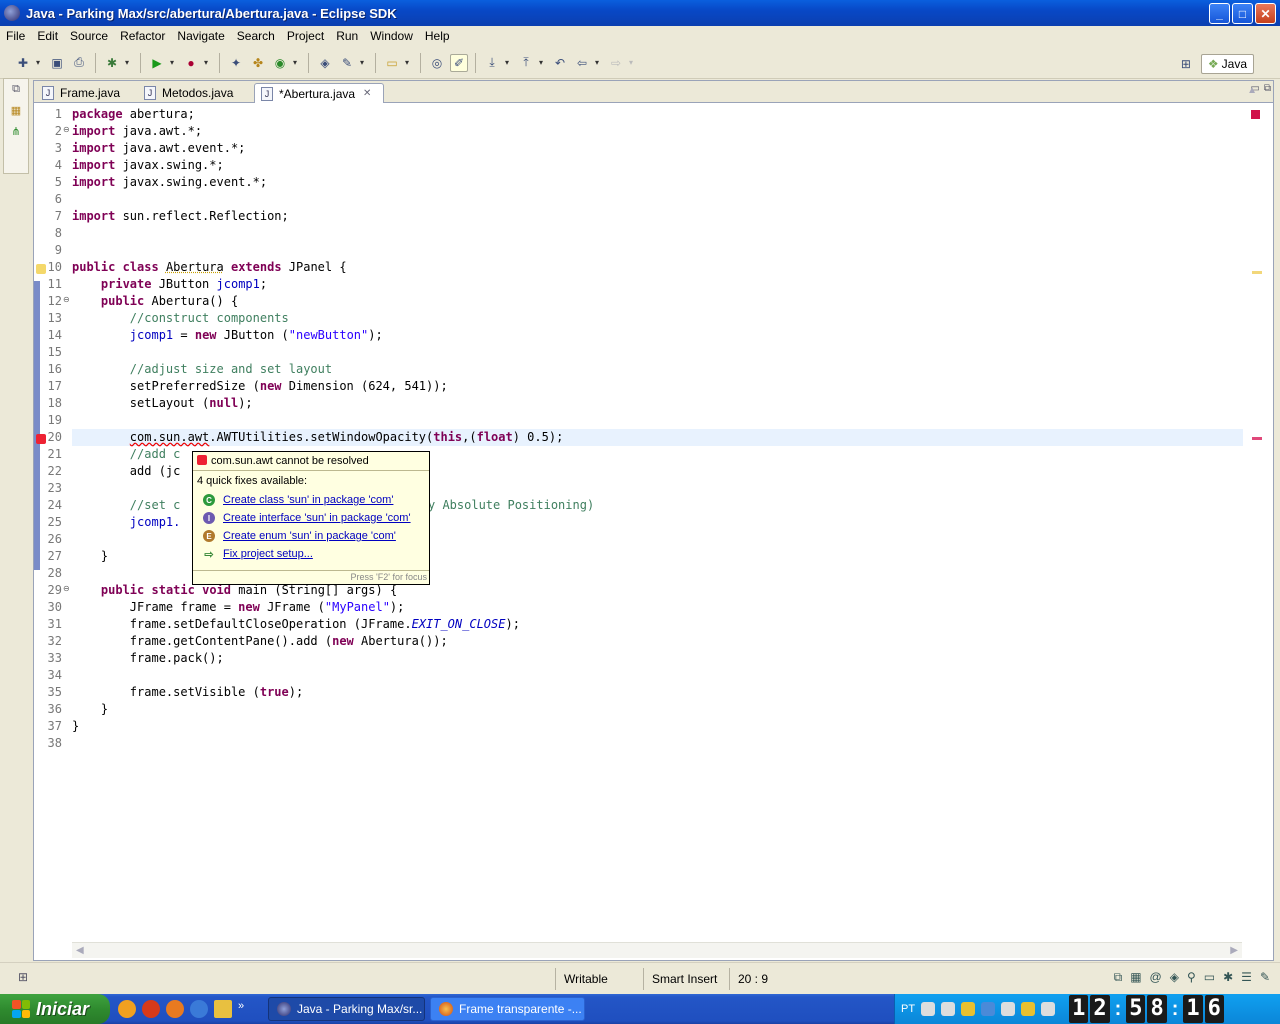 The height and width of the screenshot is (1024, 1280). Describe the element at coordinates (1156, 977) in the screenshot. I see `javadoc-icon: @` at that location.